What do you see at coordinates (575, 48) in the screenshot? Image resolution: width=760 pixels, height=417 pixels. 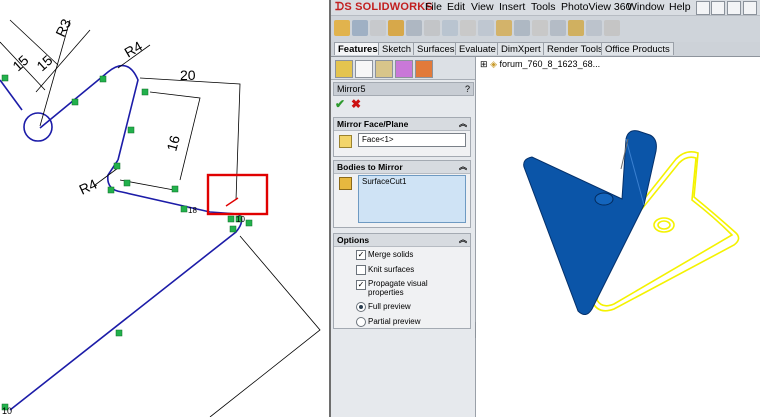 I see `tab-render-tools: Render Tools` at bounding box center [575, 48].